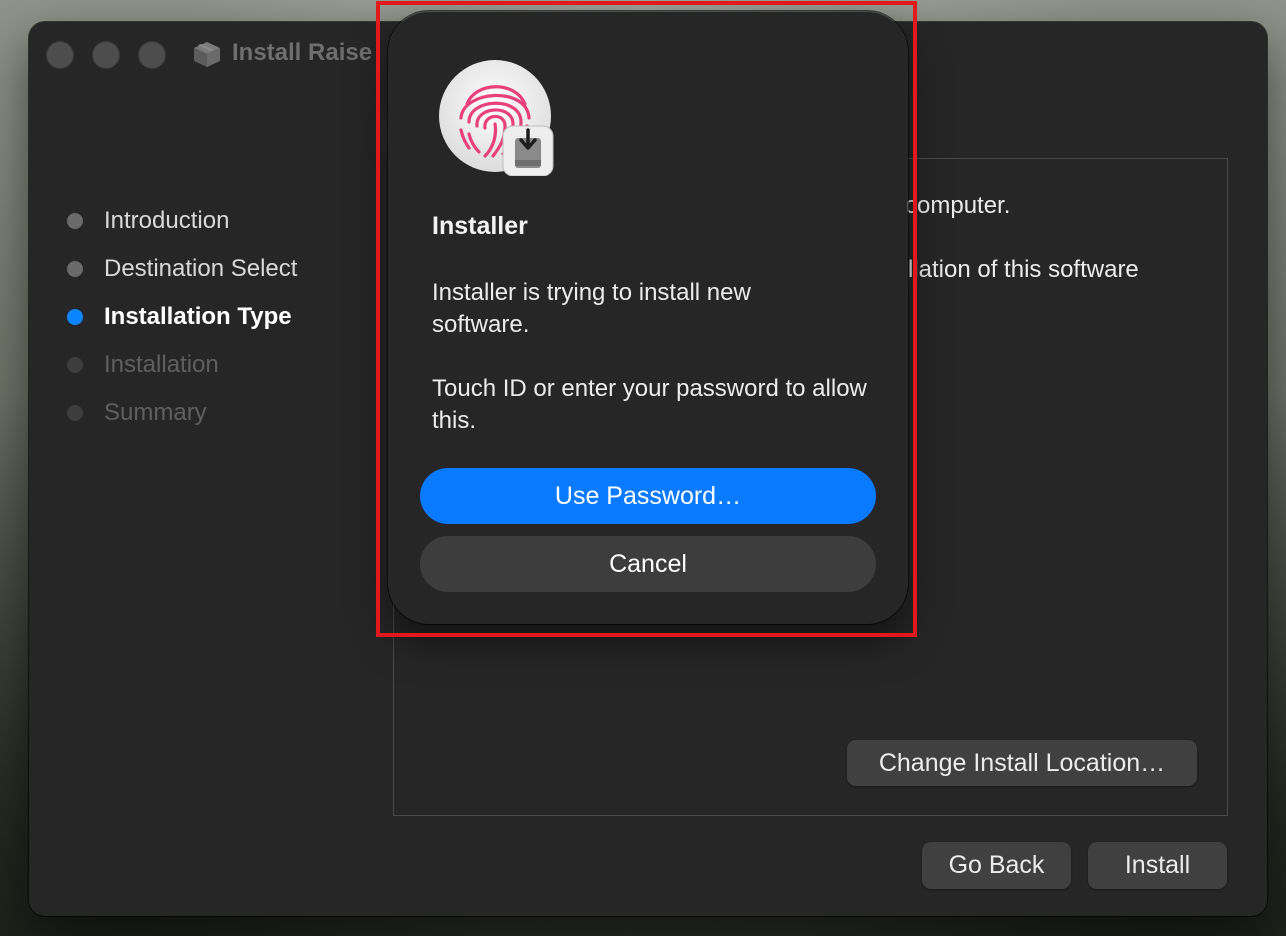 The height and width of the screenshot is (936, 1286). Describe the element at coordinates (198, 316) in the screenshot. I see `step-label: Installation Type` at that location.